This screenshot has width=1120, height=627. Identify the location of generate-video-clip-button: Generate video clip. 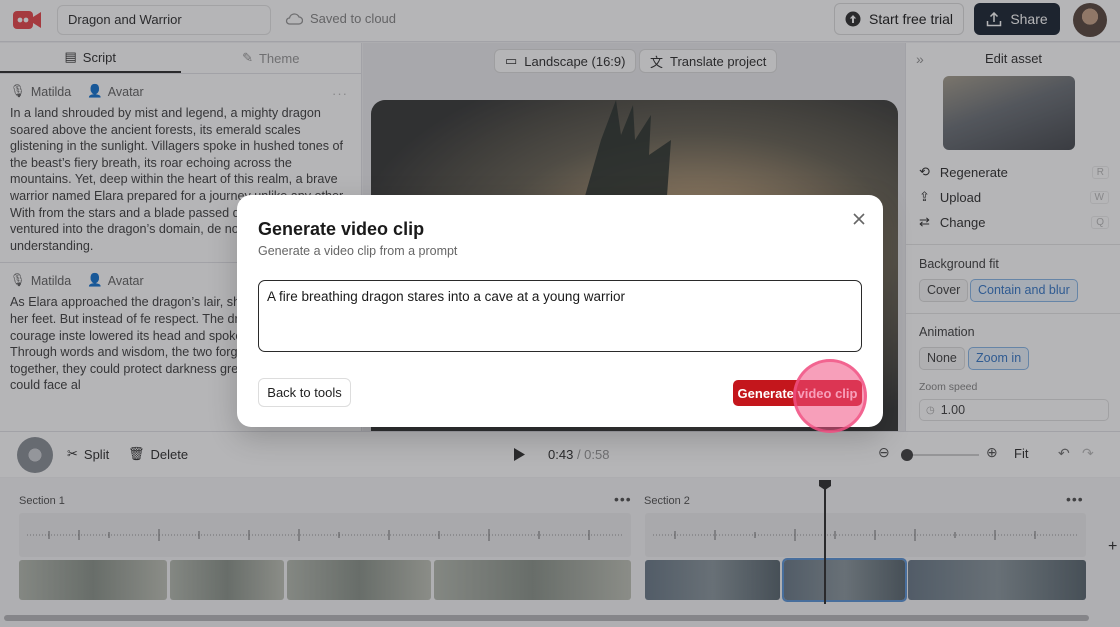
(797, 393).